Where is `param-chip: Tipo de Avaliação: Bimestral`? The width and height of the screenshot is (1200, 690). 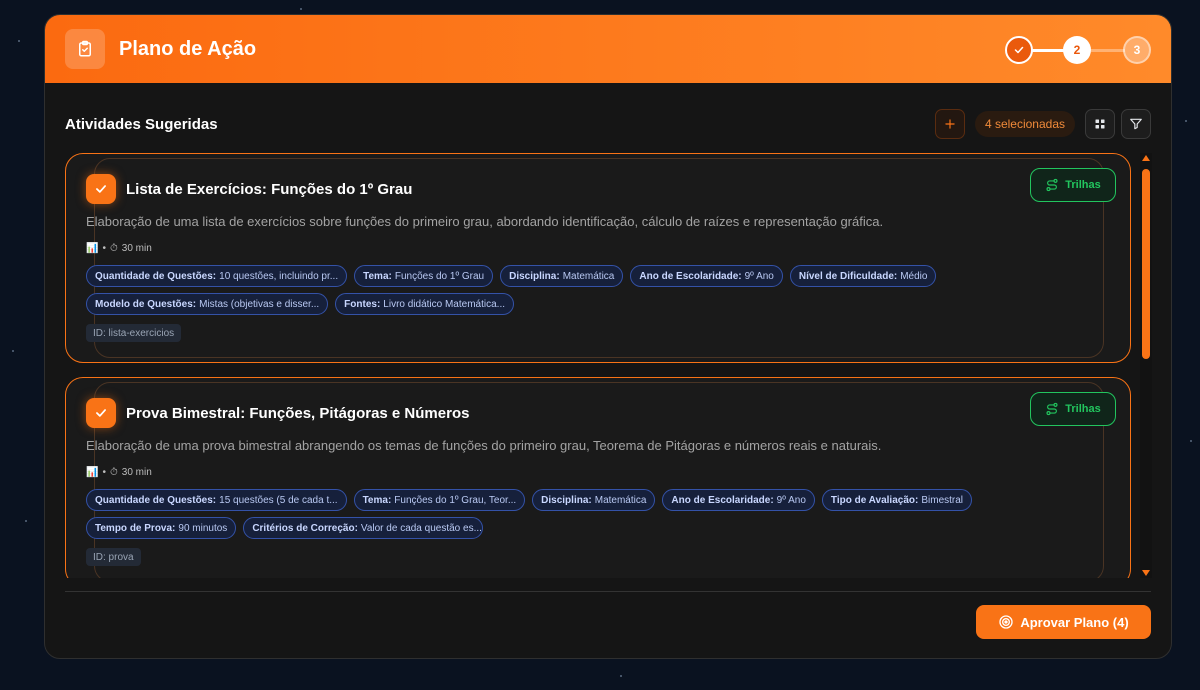 param-chip: Tipo de Avaliação: Bimestral is located at coordinates (897, 500).